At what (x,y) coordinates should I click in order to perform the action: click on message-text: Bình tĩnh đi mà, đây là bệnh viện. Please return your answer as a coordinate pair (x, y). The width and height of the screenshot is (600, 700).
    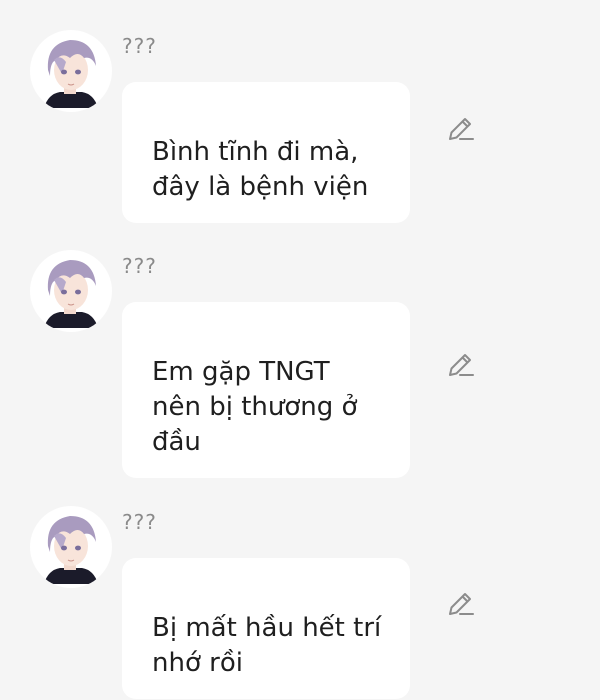
    Looking at the image, I should click on (260, 169).